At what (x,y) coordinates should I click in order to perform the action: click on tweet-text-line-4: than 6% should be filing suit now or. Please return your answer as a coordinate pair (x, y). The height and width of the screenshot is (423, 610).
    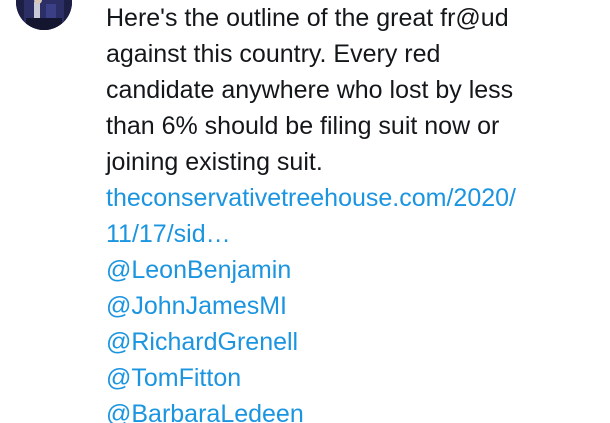
    Looking at the image, I should click on (303, 126).